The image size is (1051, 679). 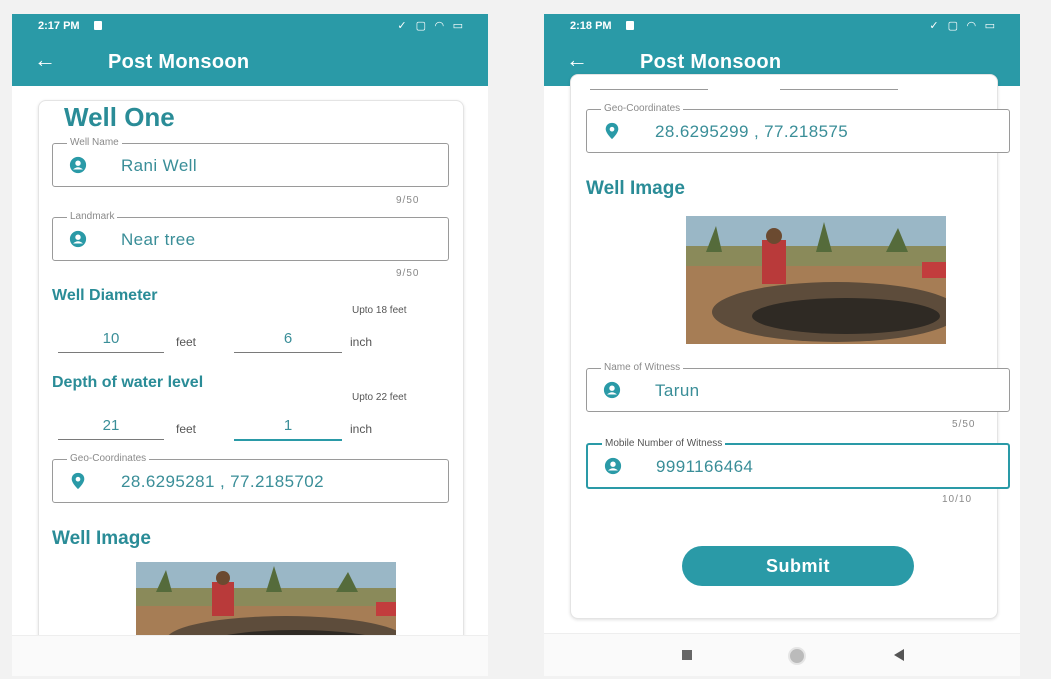 What do you see at coordinates (186, 342) in the screenshot?
I see `diameter-feet-unit: feet` at bounding box center [186, 342].